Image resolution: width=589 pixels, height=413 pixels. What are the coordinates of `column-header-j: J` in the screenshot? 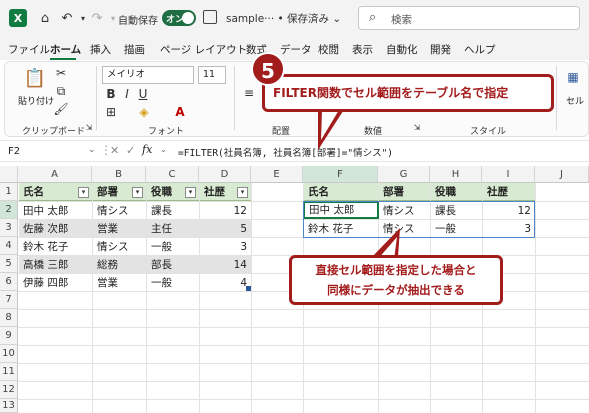 It's located at (562, 174).